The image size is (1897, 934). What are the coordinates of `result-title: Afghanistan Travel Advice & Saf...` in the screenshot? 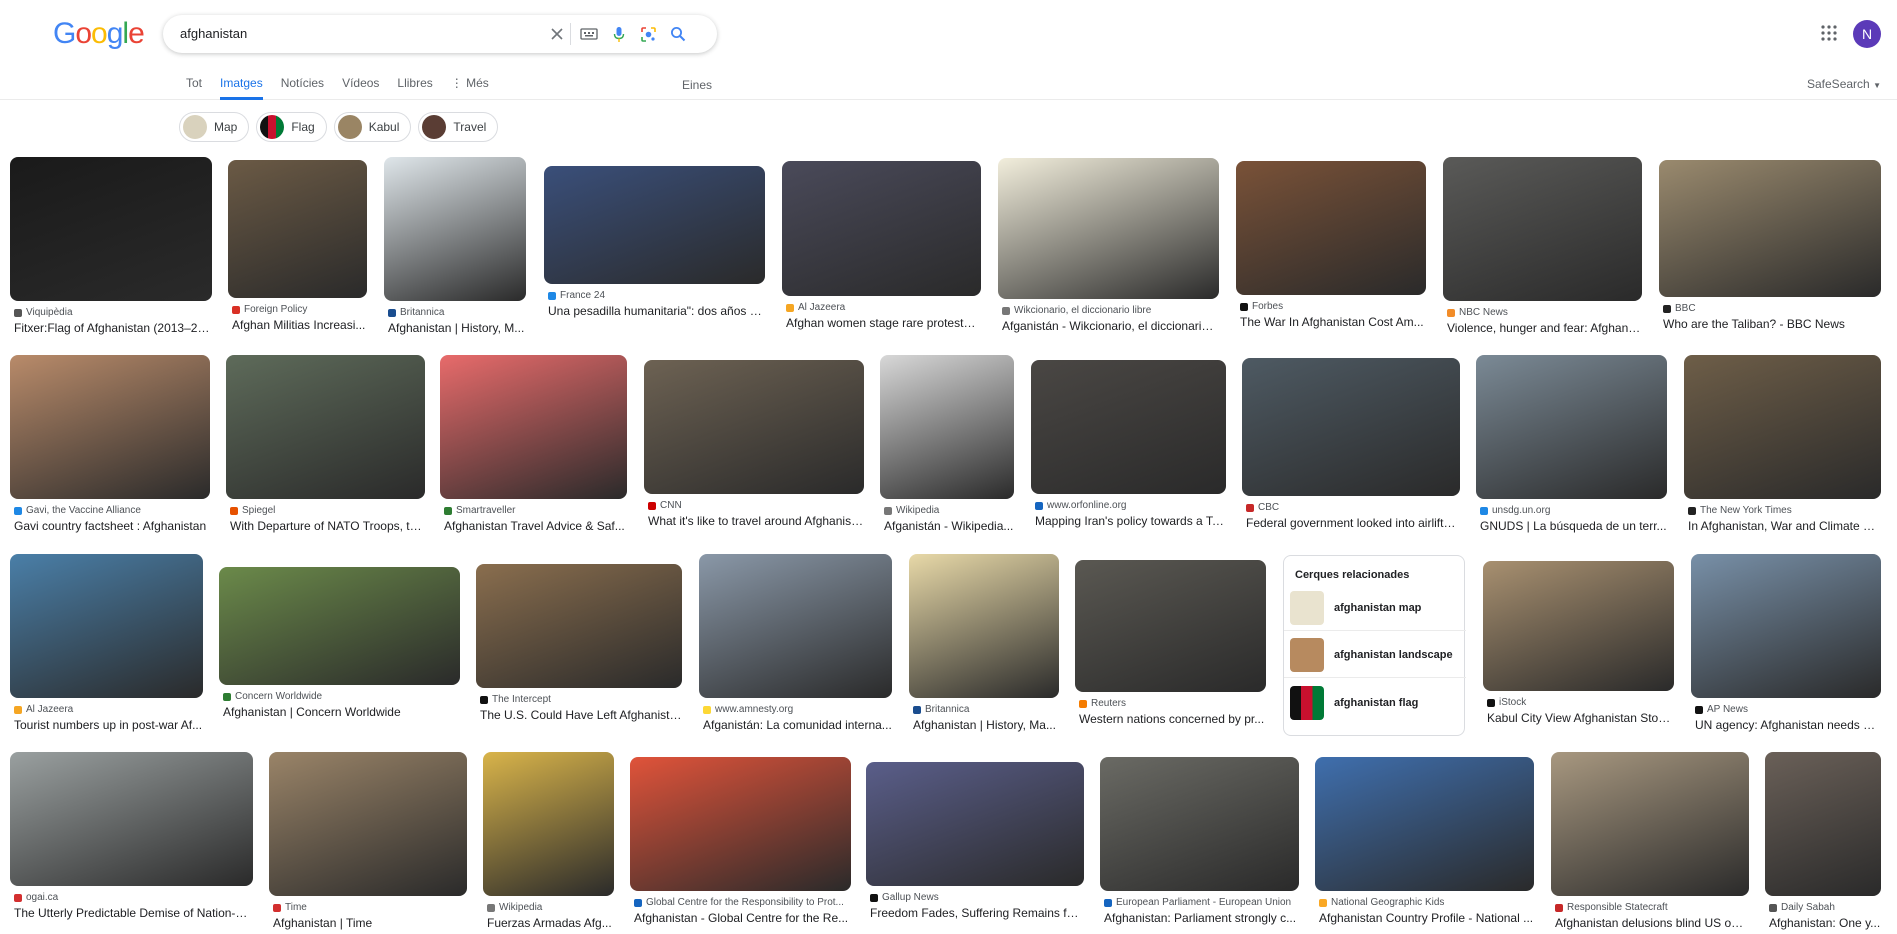 It's located at (535, 526).